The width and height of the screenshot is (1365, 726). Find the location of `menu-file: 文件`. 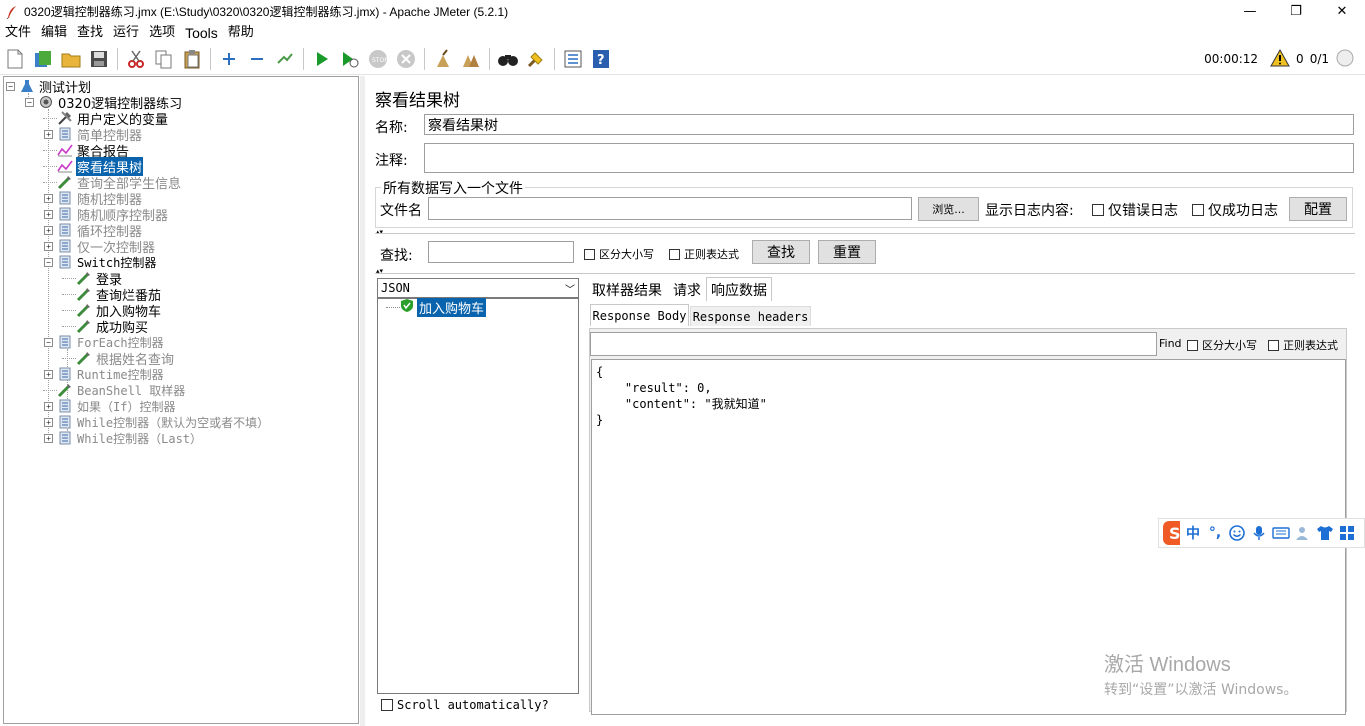

menu-file: 文件 is located at coordinates (18, 33).